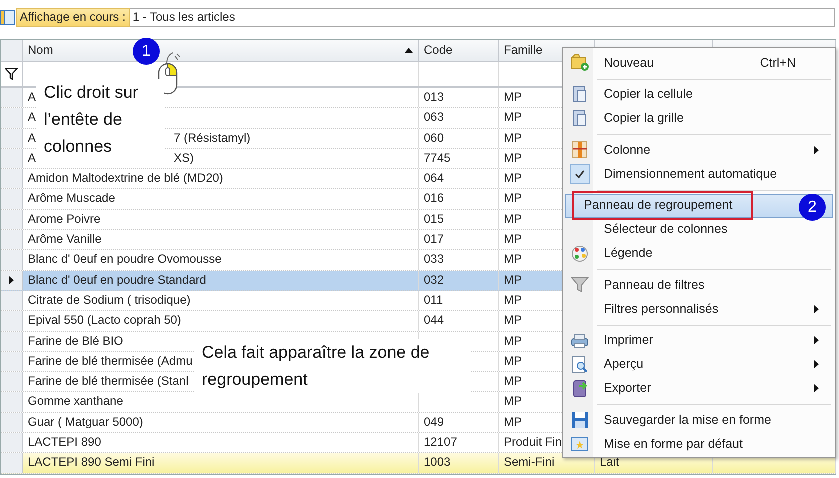 The height and width of the screenshot is (478, 839). What do you see at coordinates (109, 299) in the screenshot?
I see `table-cell: Citrate de Sodium ( trisodique)` at bounding box center [109, 299].